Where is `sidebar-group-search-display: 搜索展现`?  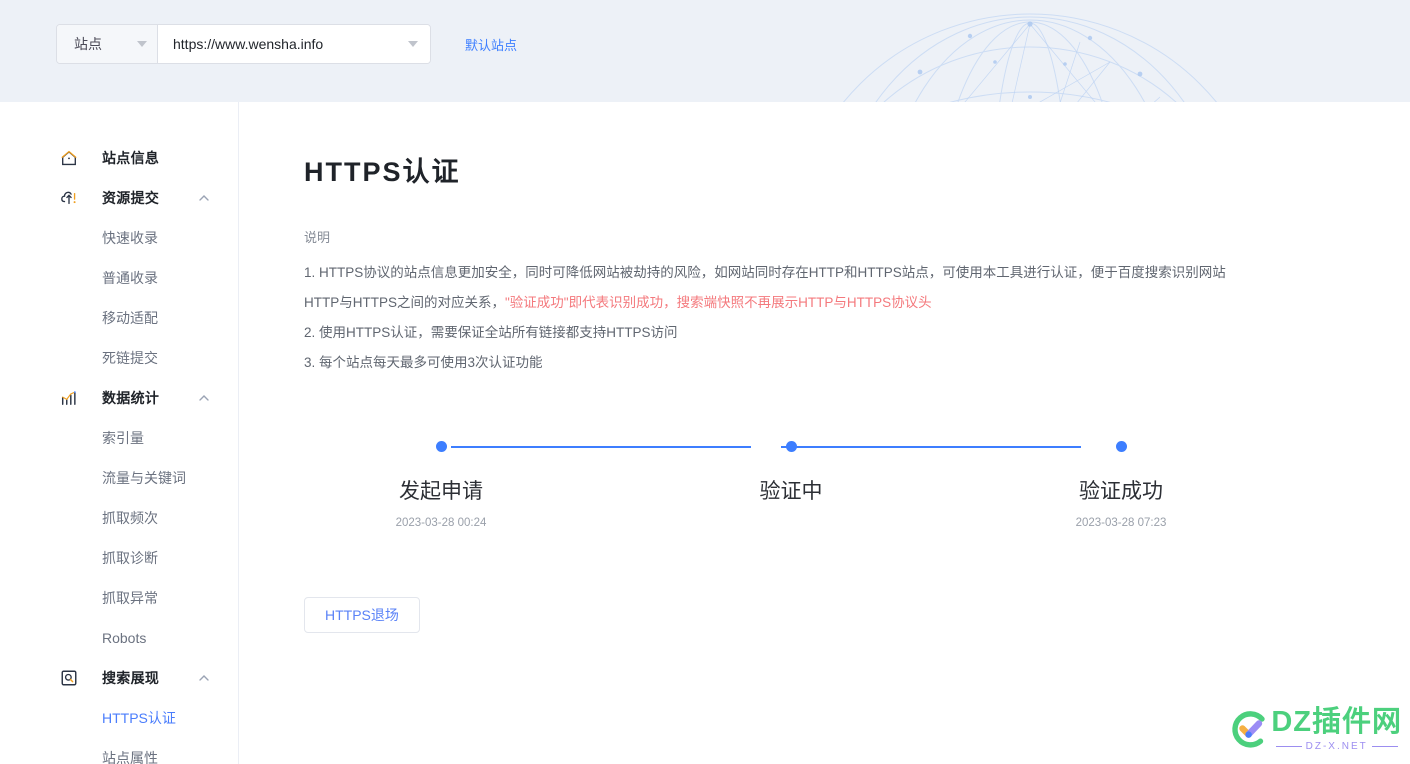
sidebar-group-search-display: 搜索展现 is located at coordinates (119, 678).